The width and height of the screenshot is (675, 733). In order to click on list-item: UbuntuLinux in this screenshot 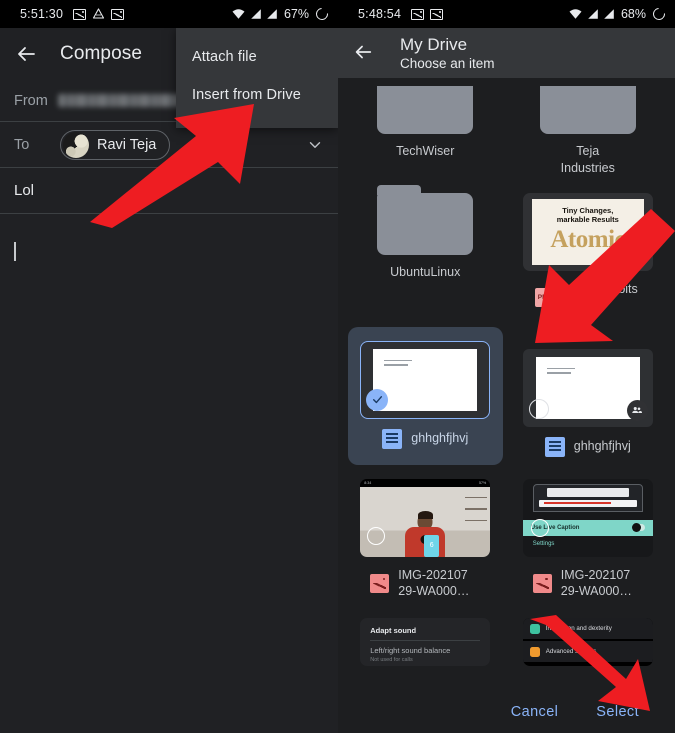, I will do `click(425, 246)`.